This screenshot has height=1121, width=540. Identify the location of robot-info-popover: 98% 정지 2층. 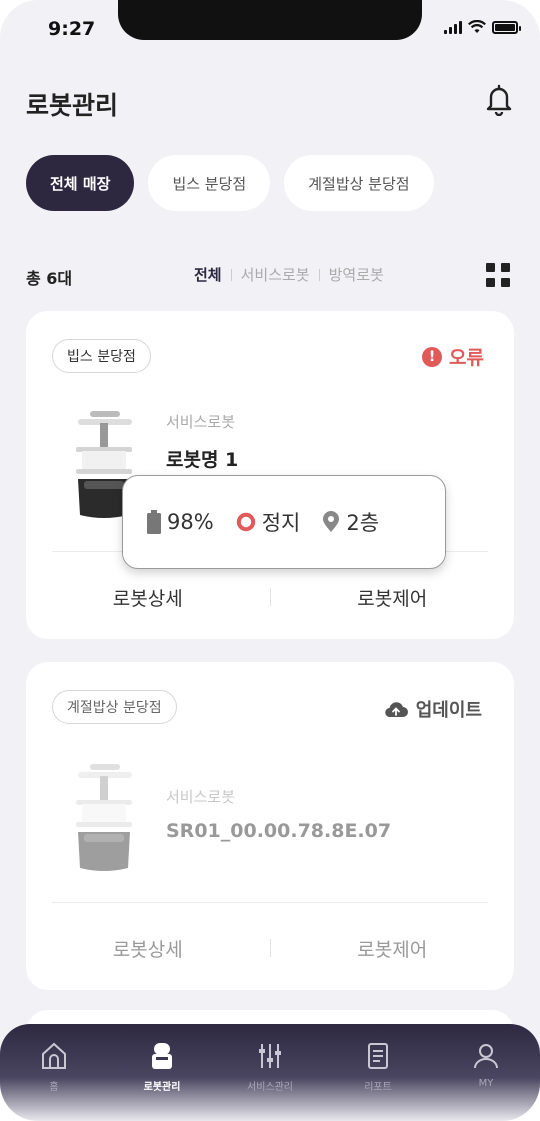
(284, 522).